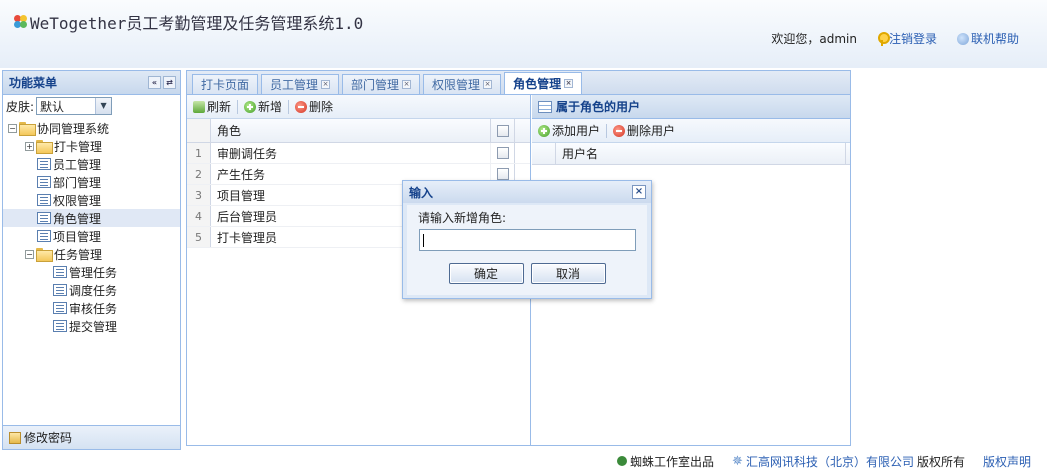 The width and height of the screenshot is (1047, 474). Describe the element at coordinates (199, 130) in the screenshot. I see `rownum-header` at that location.